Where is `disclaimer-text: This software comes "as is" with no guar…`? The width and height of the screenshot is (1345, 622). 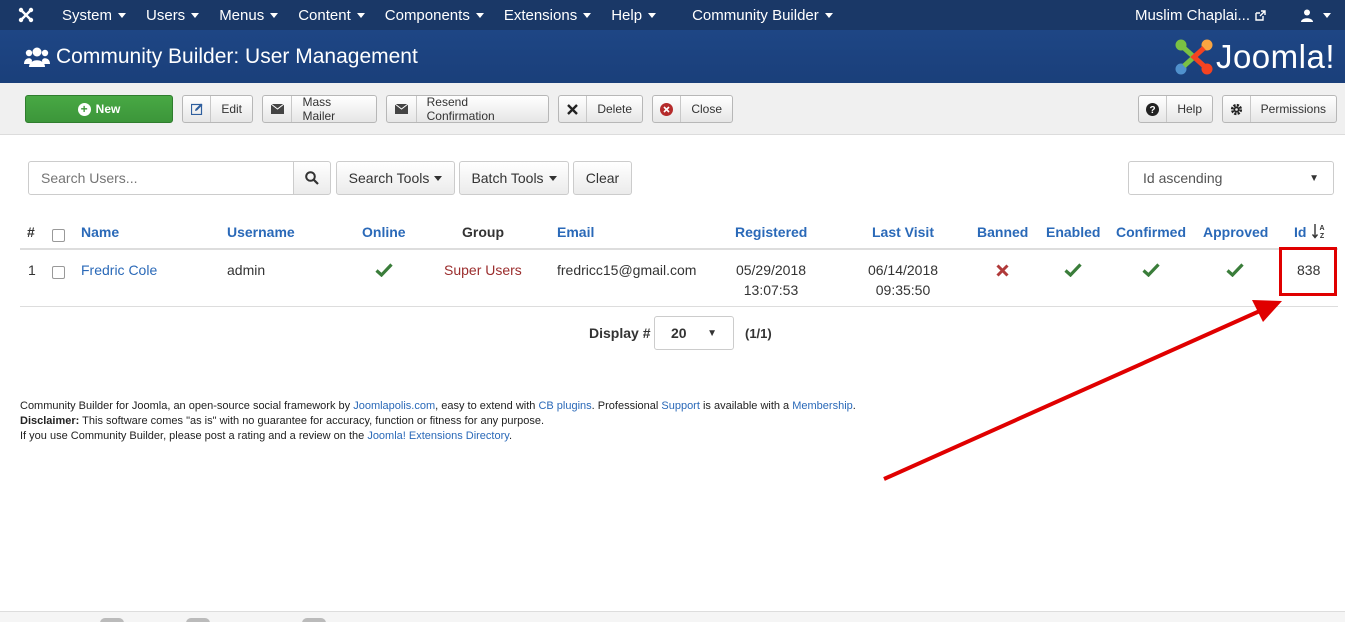
disclaimer-text: This software comes "as is" with no guar… is located at coordinates (312, 421).